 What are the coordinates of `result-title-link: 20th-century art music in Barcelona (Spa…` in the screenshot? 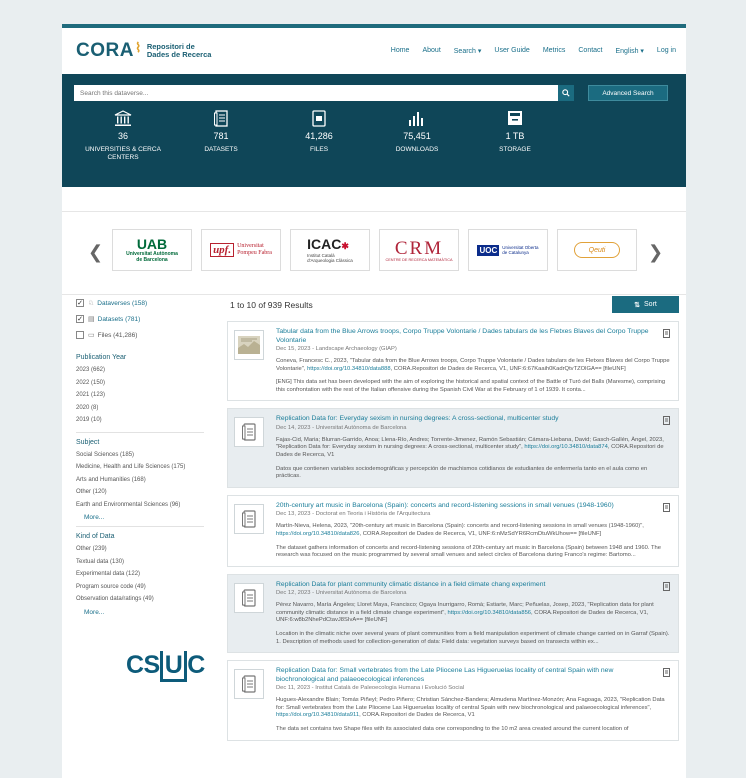 It's located at (473, 506).